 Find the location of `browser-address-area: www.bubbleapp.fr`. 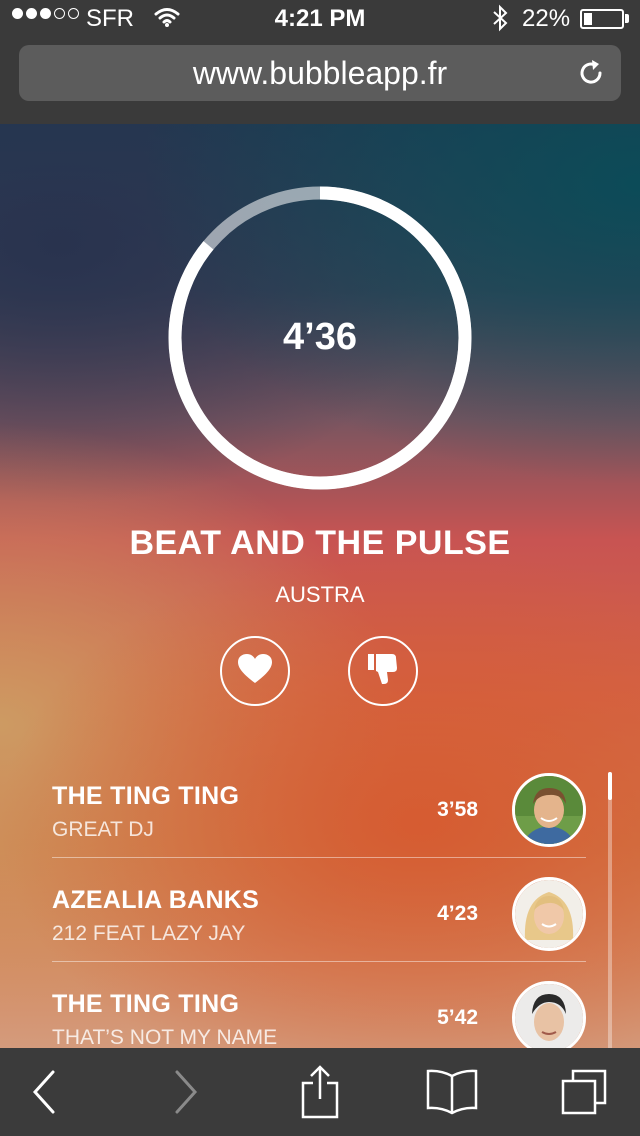

browser-address-area: www.bubbleapp.fr is located at coordinates (320, 82).